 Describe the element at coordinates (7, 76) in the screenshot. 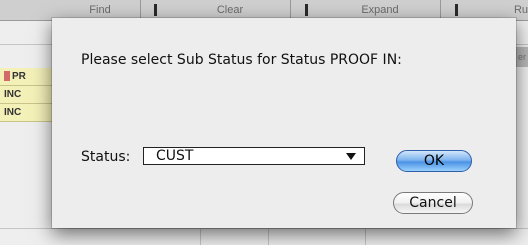

I see `document-icon` at that location.